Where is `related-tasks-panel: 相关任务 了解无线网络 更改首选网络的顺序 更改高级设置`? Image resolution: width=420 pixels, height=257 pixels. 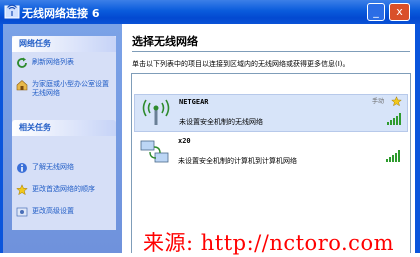 related-tasks-panel: 相关任务 了解无线网络 更改首选网络的顺序 更改高级设置 is located at coordinates (64, 175).